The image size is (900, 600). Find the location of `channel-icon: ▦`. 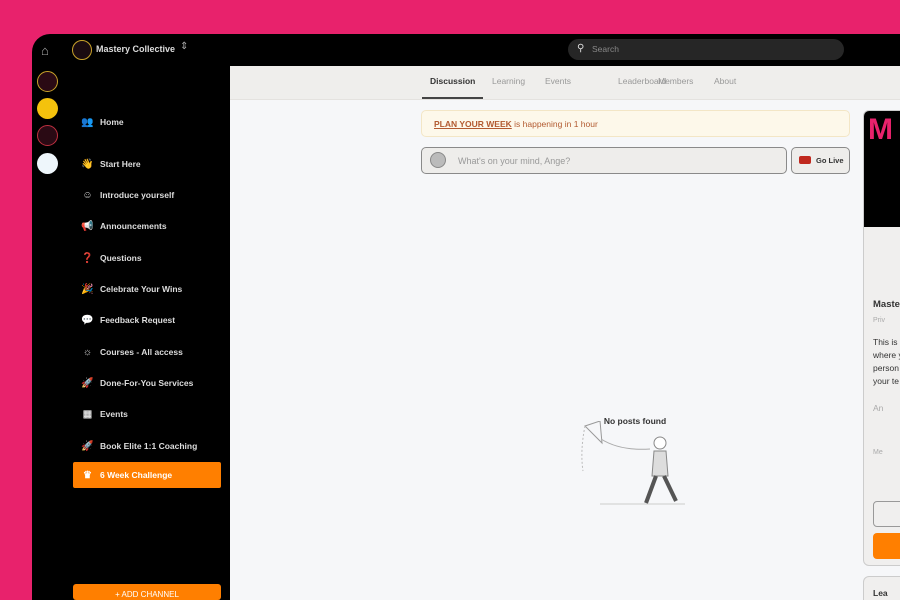

channel-icon: ▦ is located at coordinates (87, 414).